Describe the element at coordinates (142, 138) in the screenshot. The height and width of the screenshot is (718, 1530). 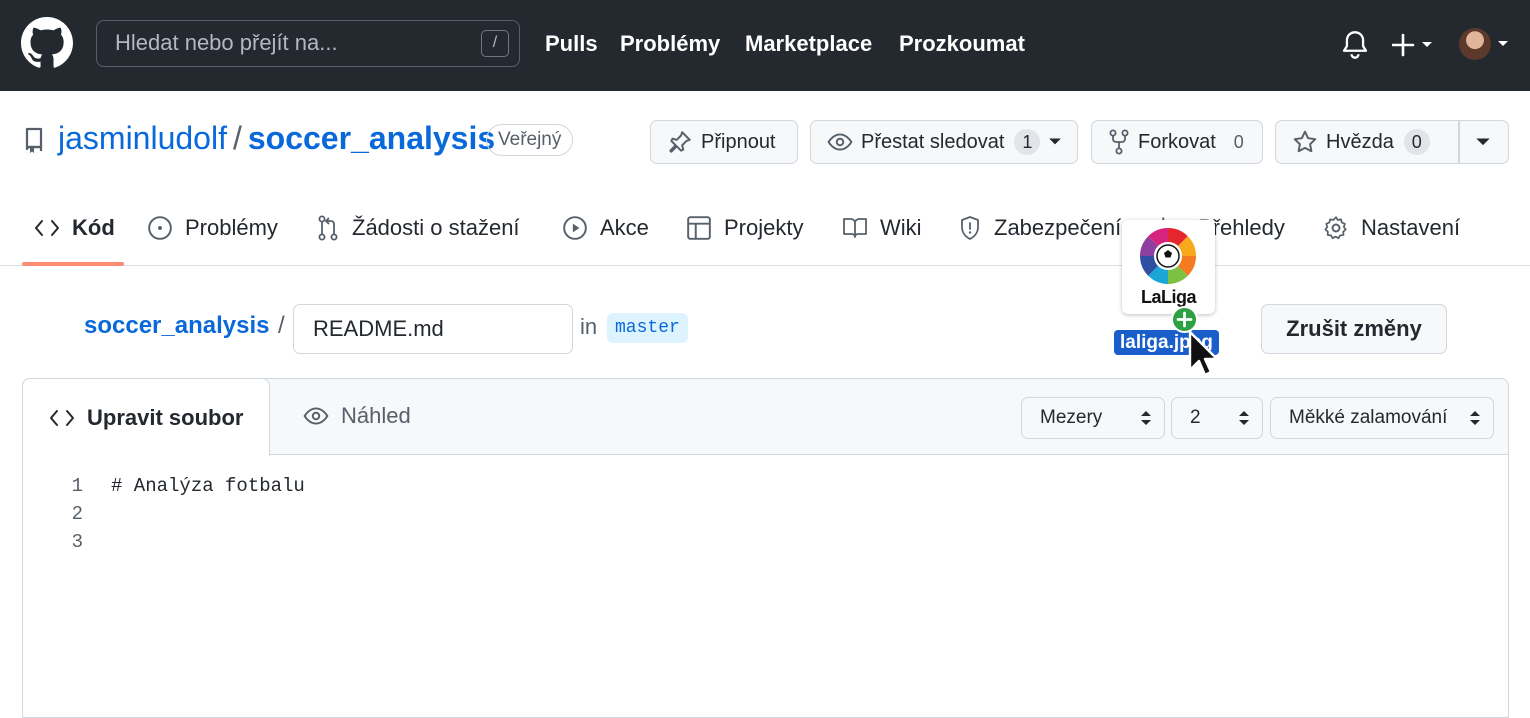
I see `repo-owner-link: jasminludolf` at that location.